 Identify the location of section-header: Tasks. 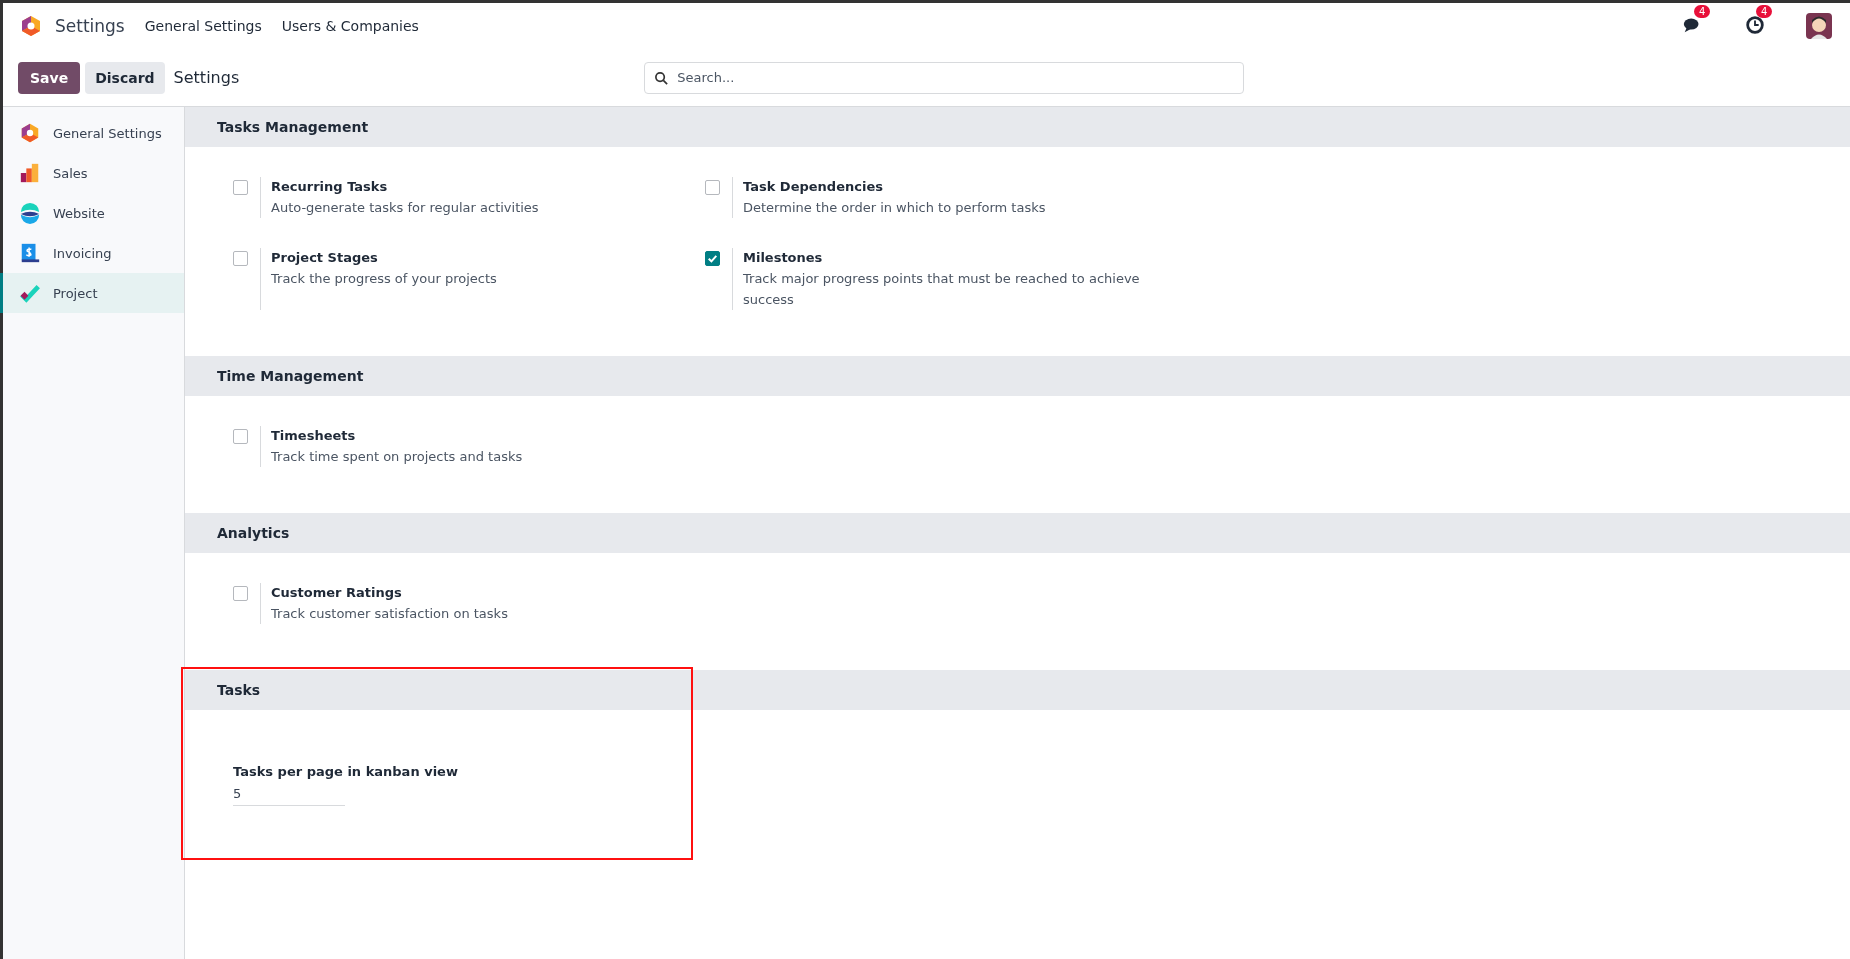
(1017, 690).